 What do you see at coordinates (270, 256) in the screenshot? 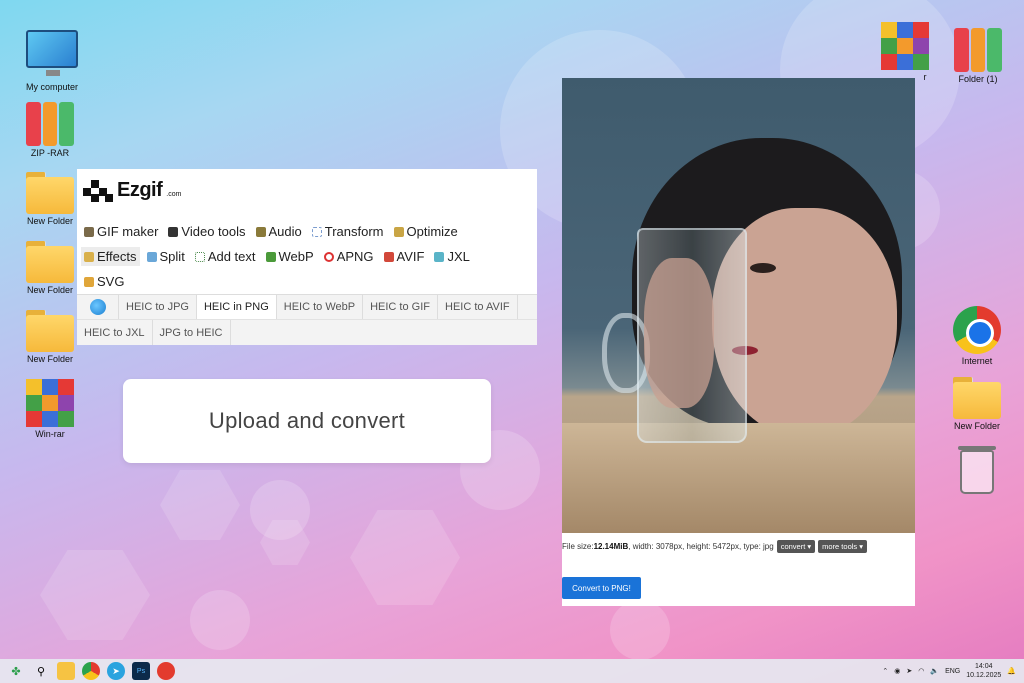
I see `webp-icon` at bounding box center [270, 256].